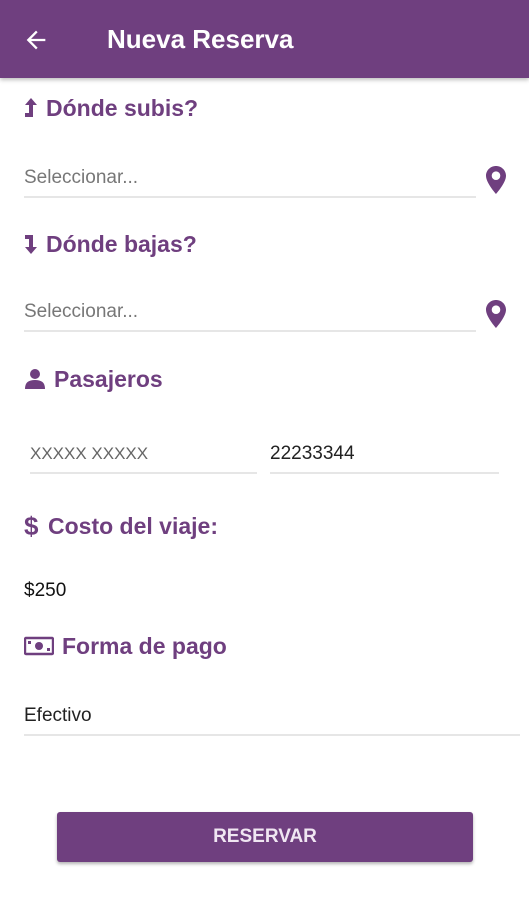 The image size is (529, 900). I want to click on passengers-label: Pasajeros, so click(93, 379).